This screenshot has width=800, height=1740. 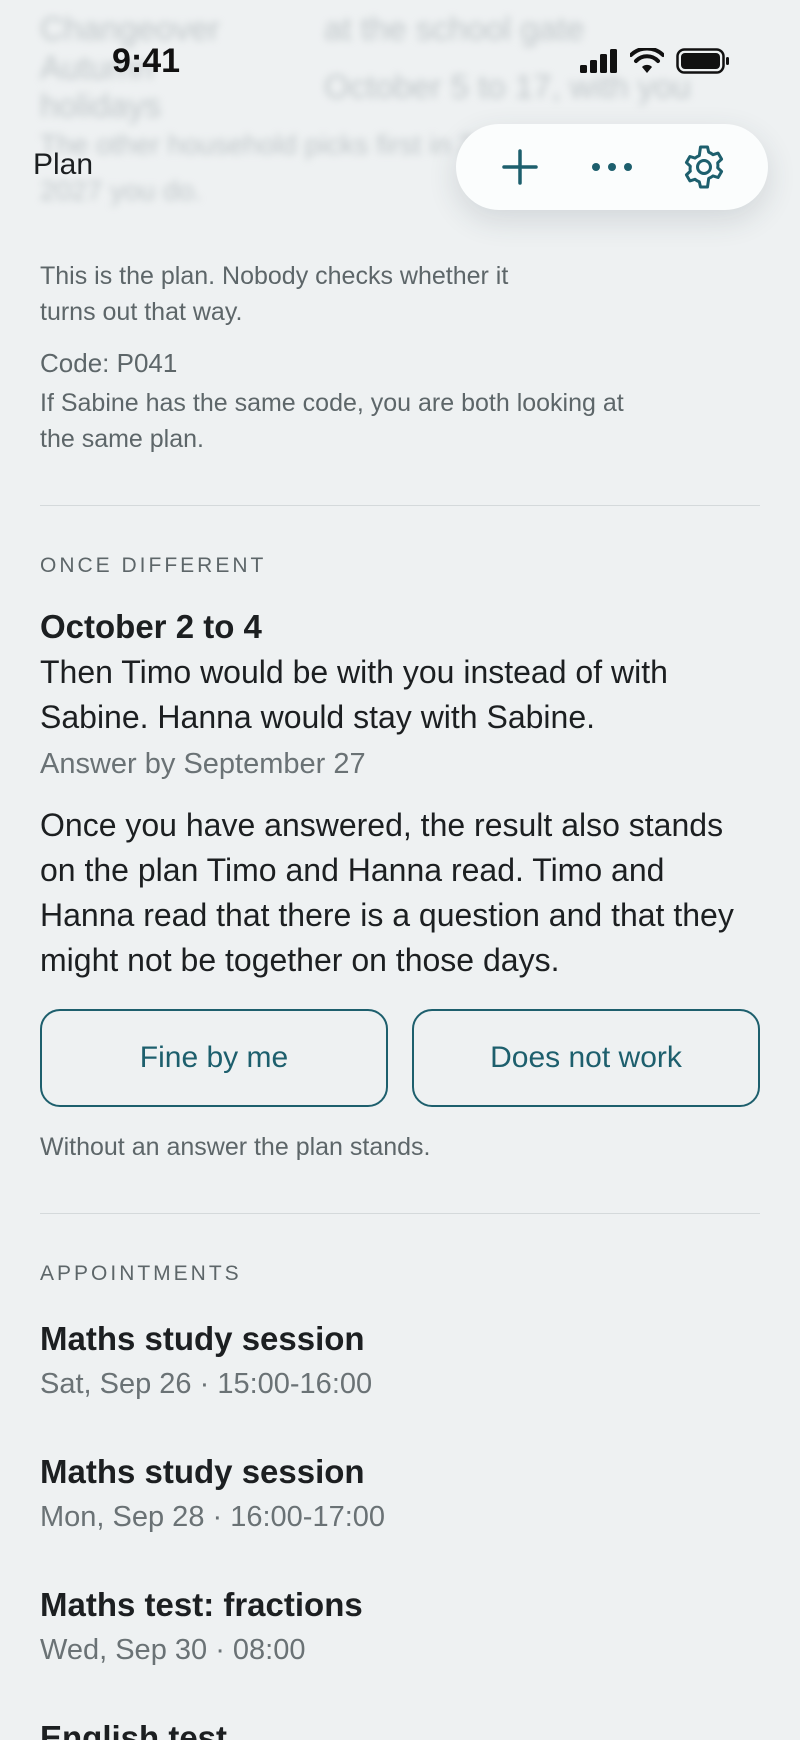 I want to click on battery-icon, so click(x=702, y=61).